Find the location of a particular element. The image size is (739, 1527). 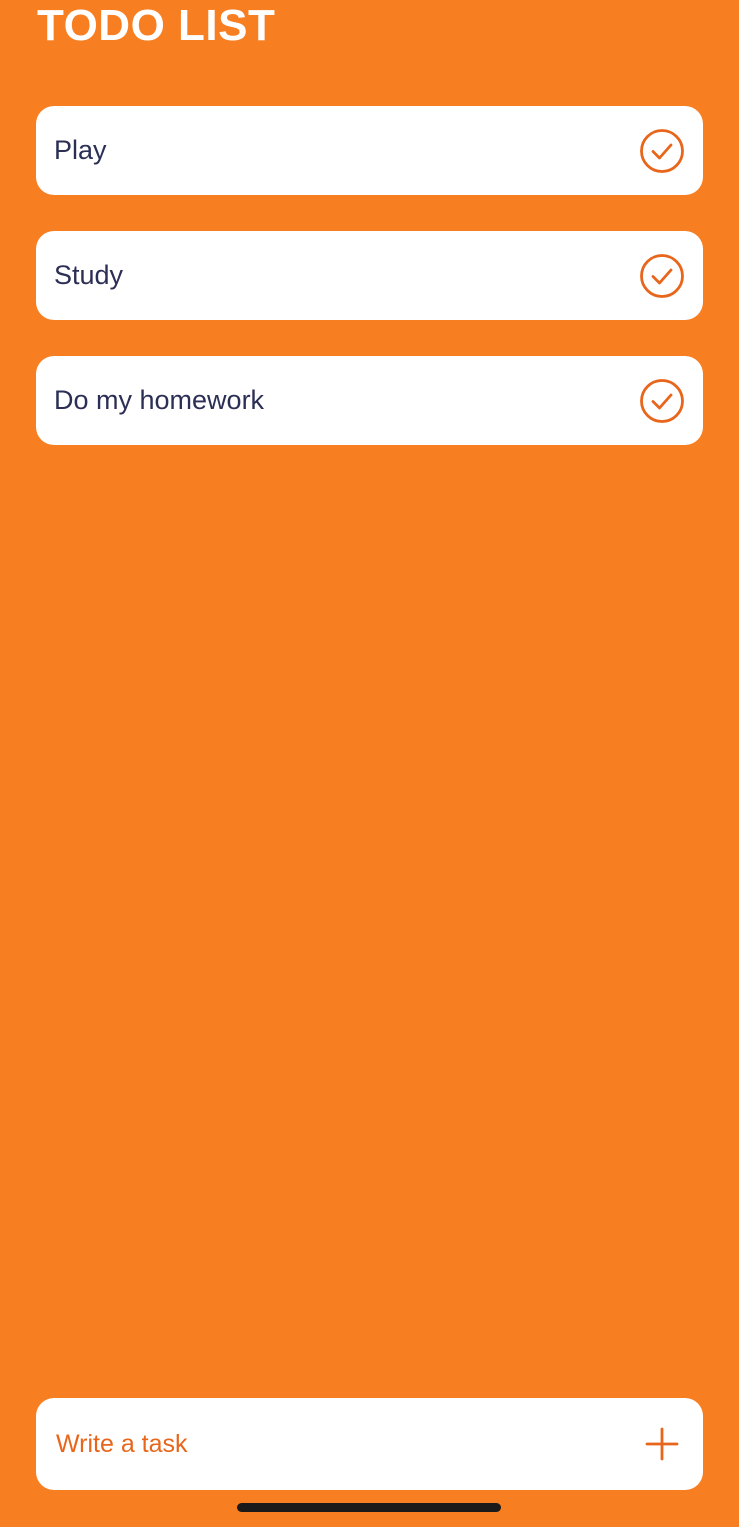

task-item: Study is located at coordinates (369, 275).